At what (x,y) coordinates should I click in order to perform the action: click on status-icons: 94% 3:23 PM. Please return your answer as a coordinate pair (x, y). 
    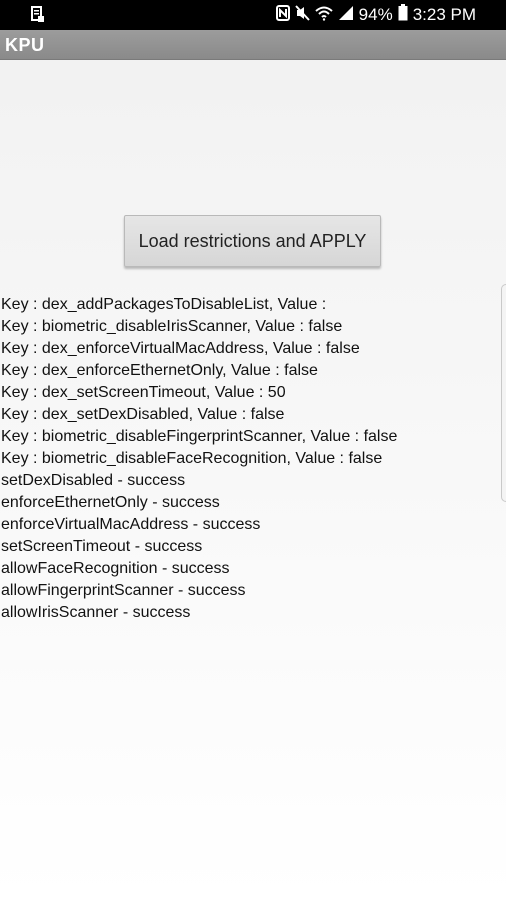
    Looking at the image, I should click on (375, 15).